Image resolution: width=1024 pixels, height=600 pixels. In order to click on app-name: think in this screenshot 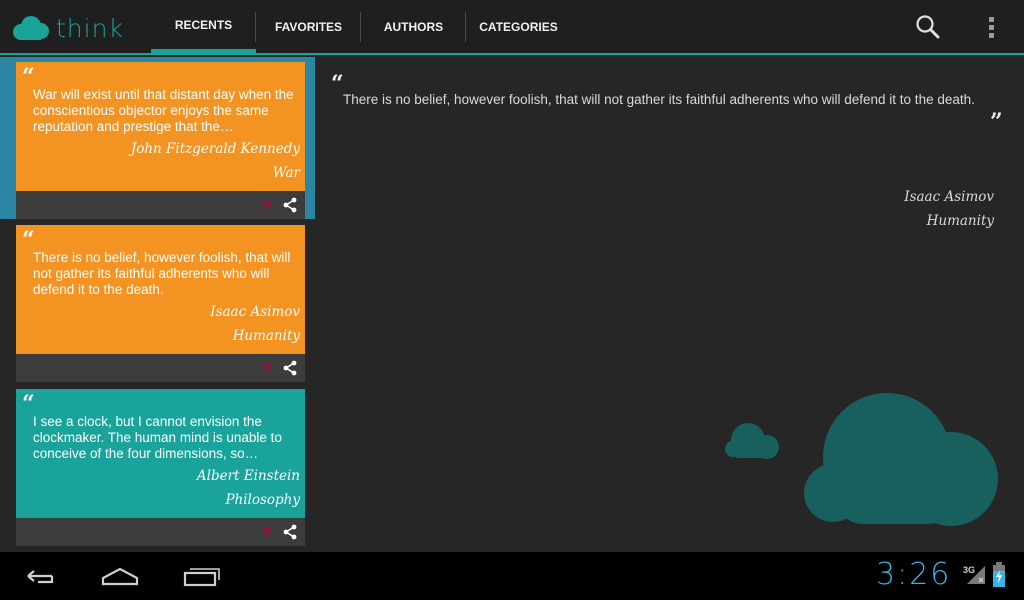, I will do `click(90, 28)`.